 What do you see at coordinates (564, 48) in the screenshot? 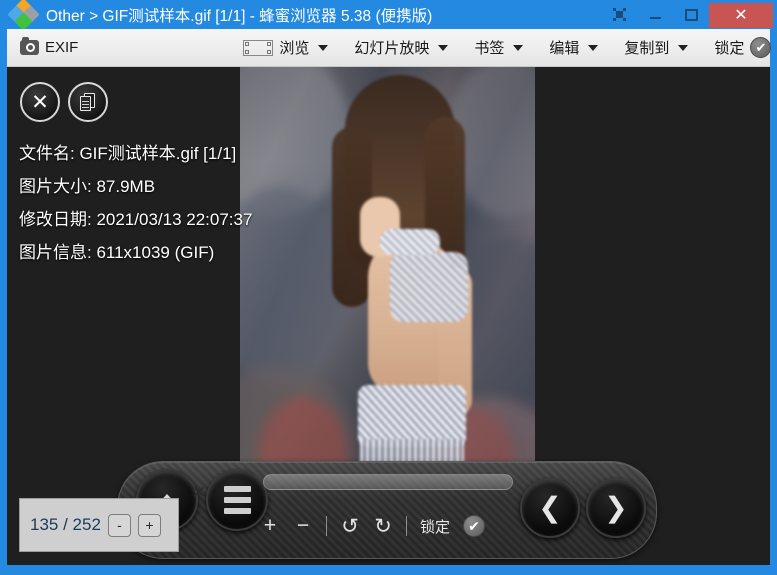
I see `toolbar-item-edit-label: 编辑` at bounding box center [564, 48].